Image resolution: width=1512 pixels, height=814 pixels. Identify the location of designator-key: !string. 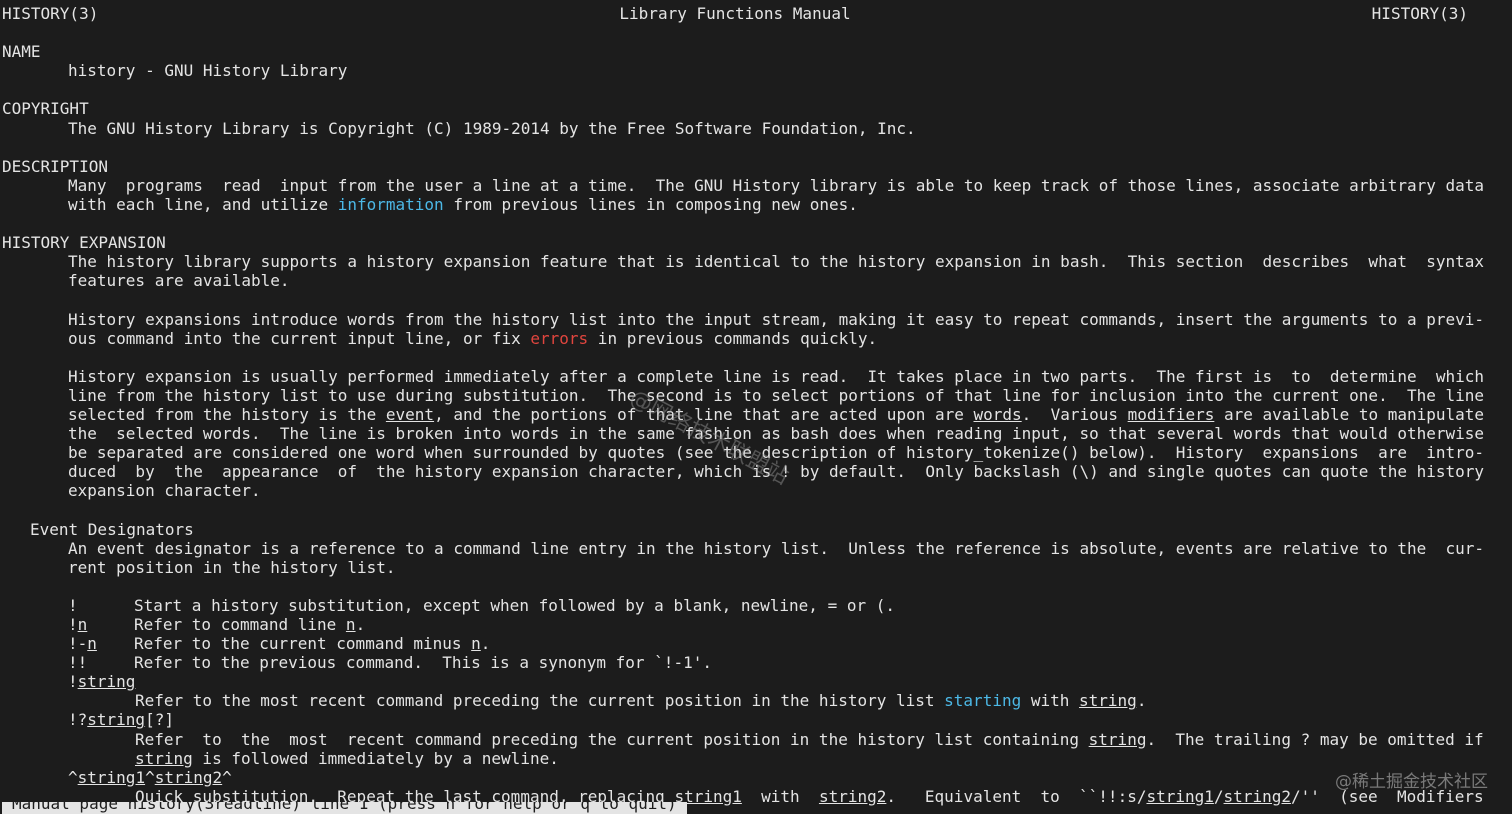
(102, 682).